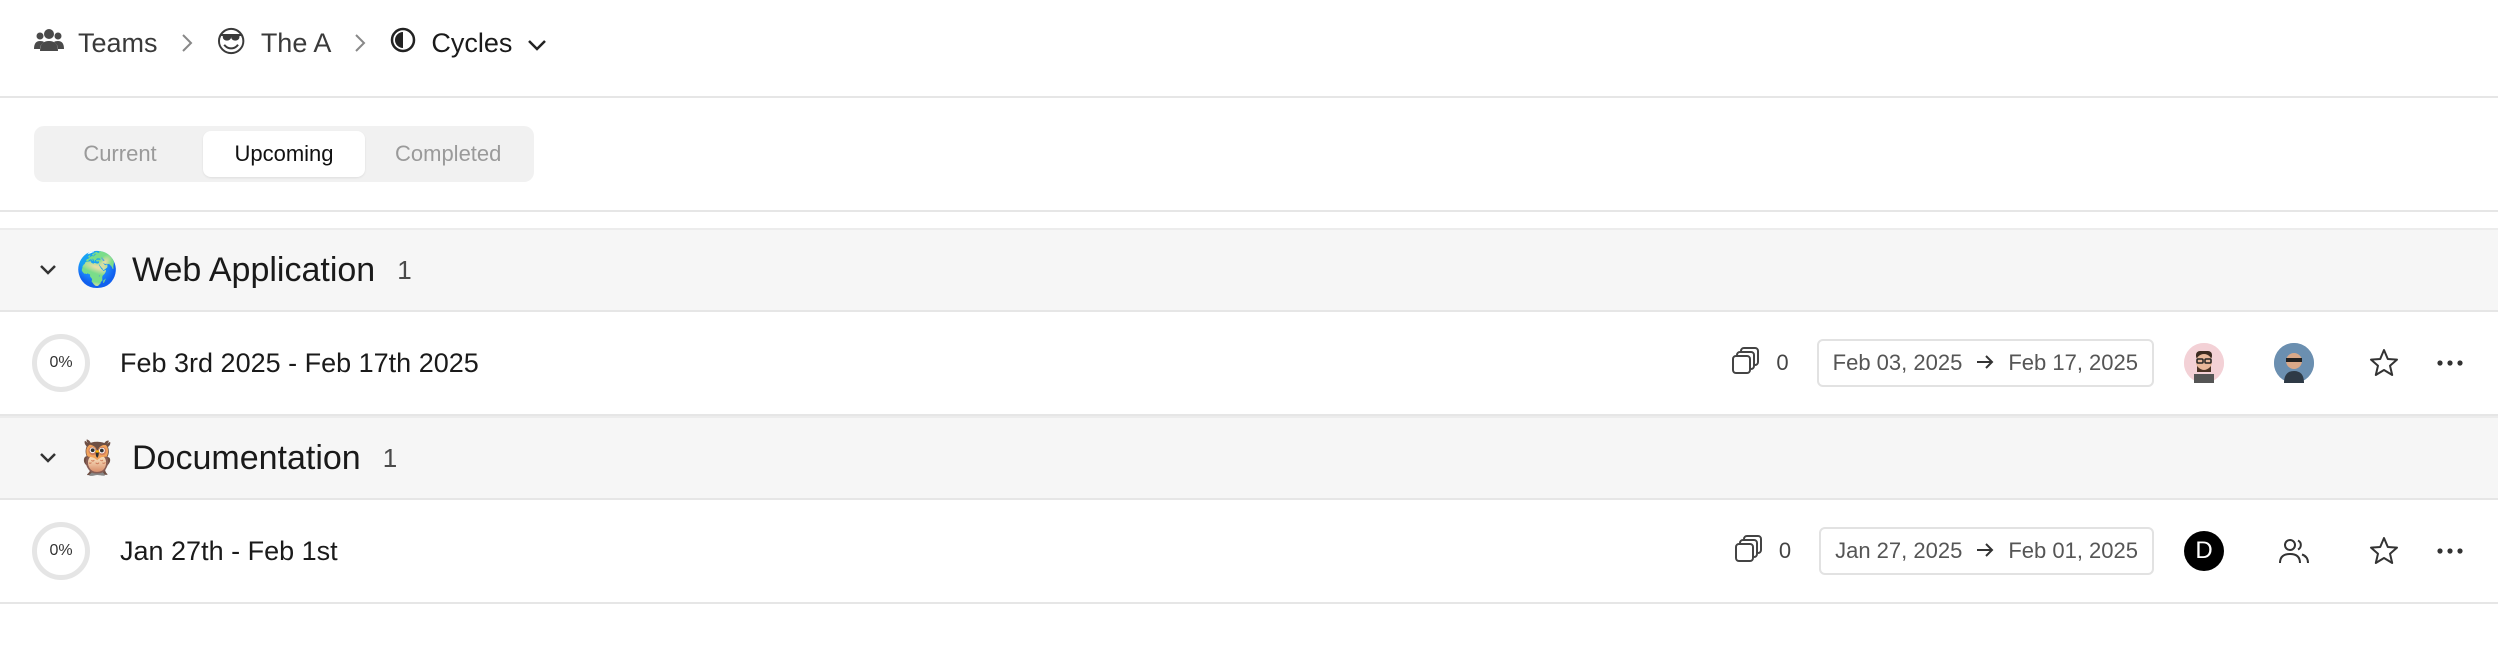 The height and width of the screenshot is (666, 2498). Describe the element at coordinates (120, 154) in the screenshot. I see `tab-current: Current` at that location.